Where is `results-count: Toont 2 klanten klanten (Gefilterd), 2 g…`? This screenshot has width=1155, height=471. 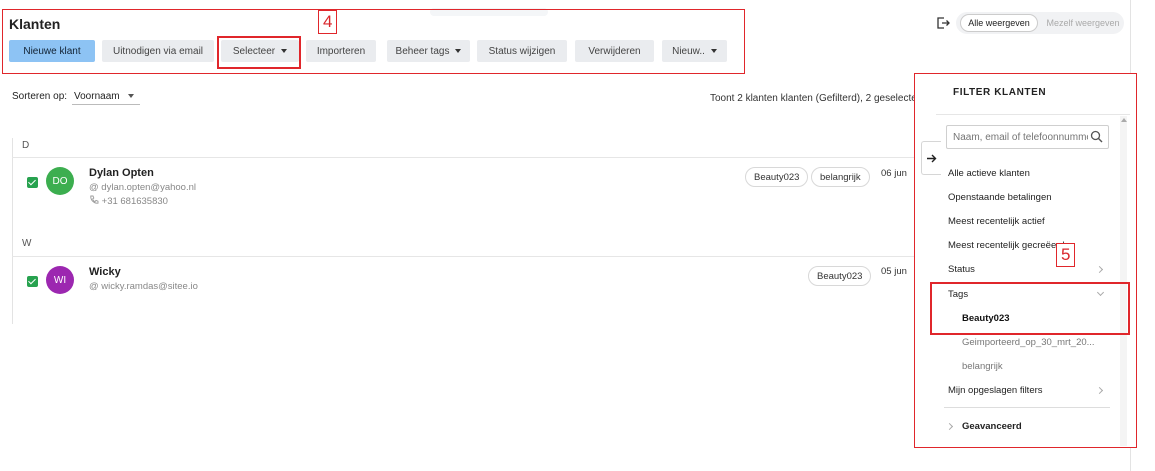 results-count: Toont 2 klanten klanten (Gefilterd), 2 g… is located at coordinates (821, 98).